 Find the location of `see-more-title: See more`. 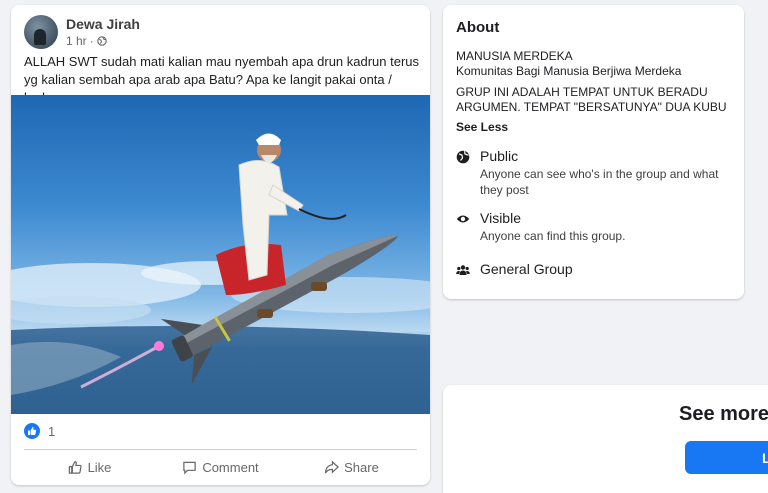

see-more-title: See more is located at coordinates (723, 414).